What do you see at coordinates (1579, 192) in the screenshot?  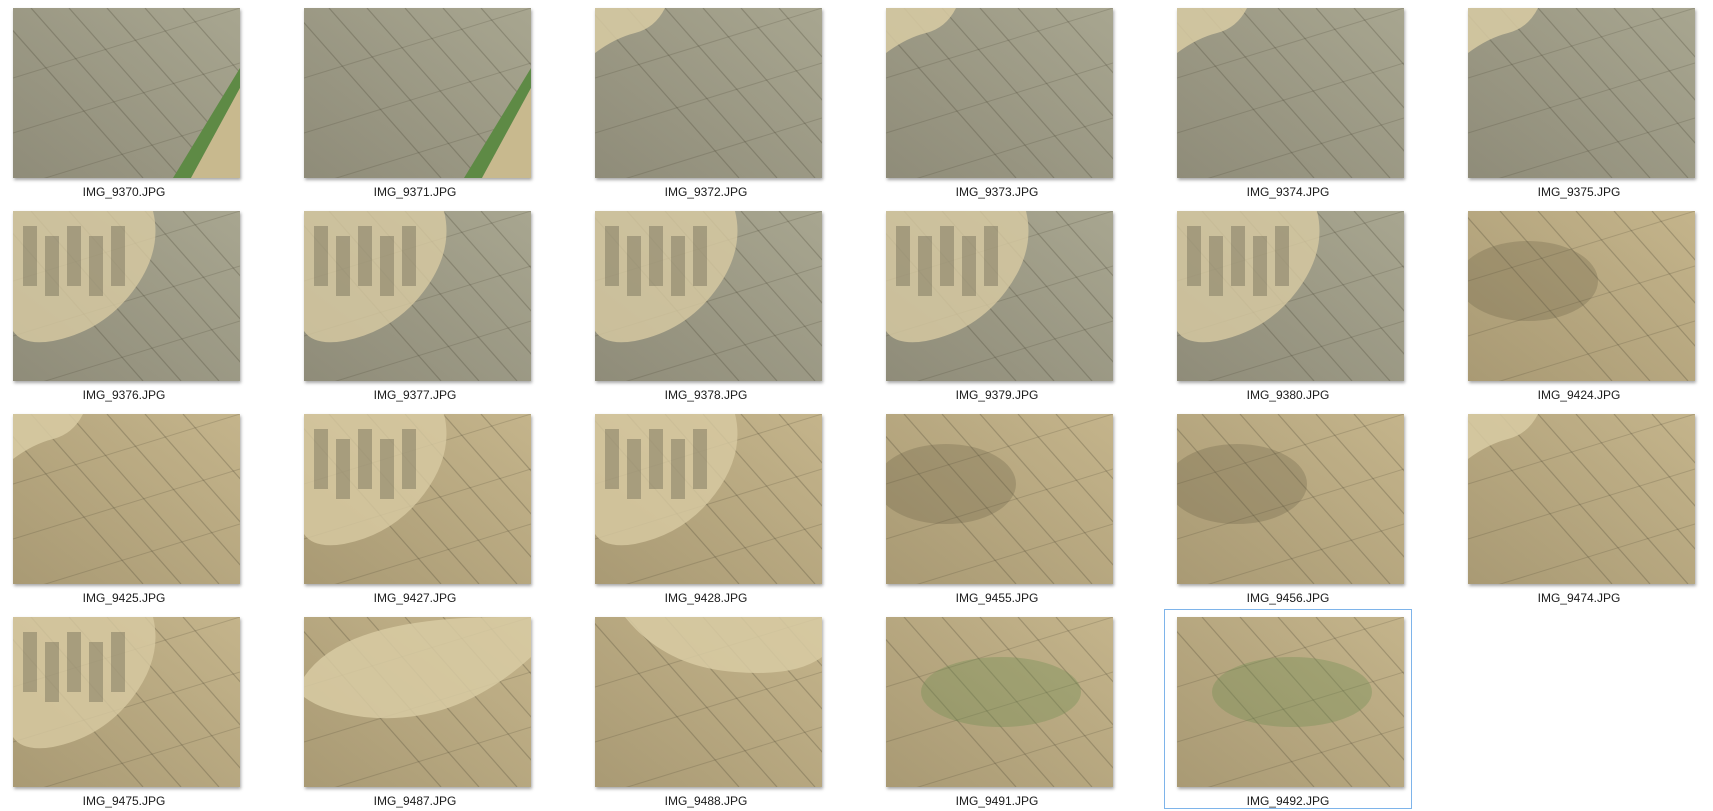 I see `file-name-label: IMG_9375.JPG` at bounding box center [1579, 192].